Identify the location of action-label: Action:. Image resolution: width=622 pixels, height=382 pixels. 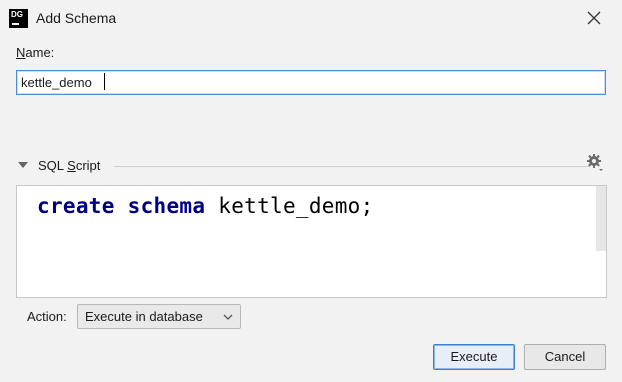
(47, 316).